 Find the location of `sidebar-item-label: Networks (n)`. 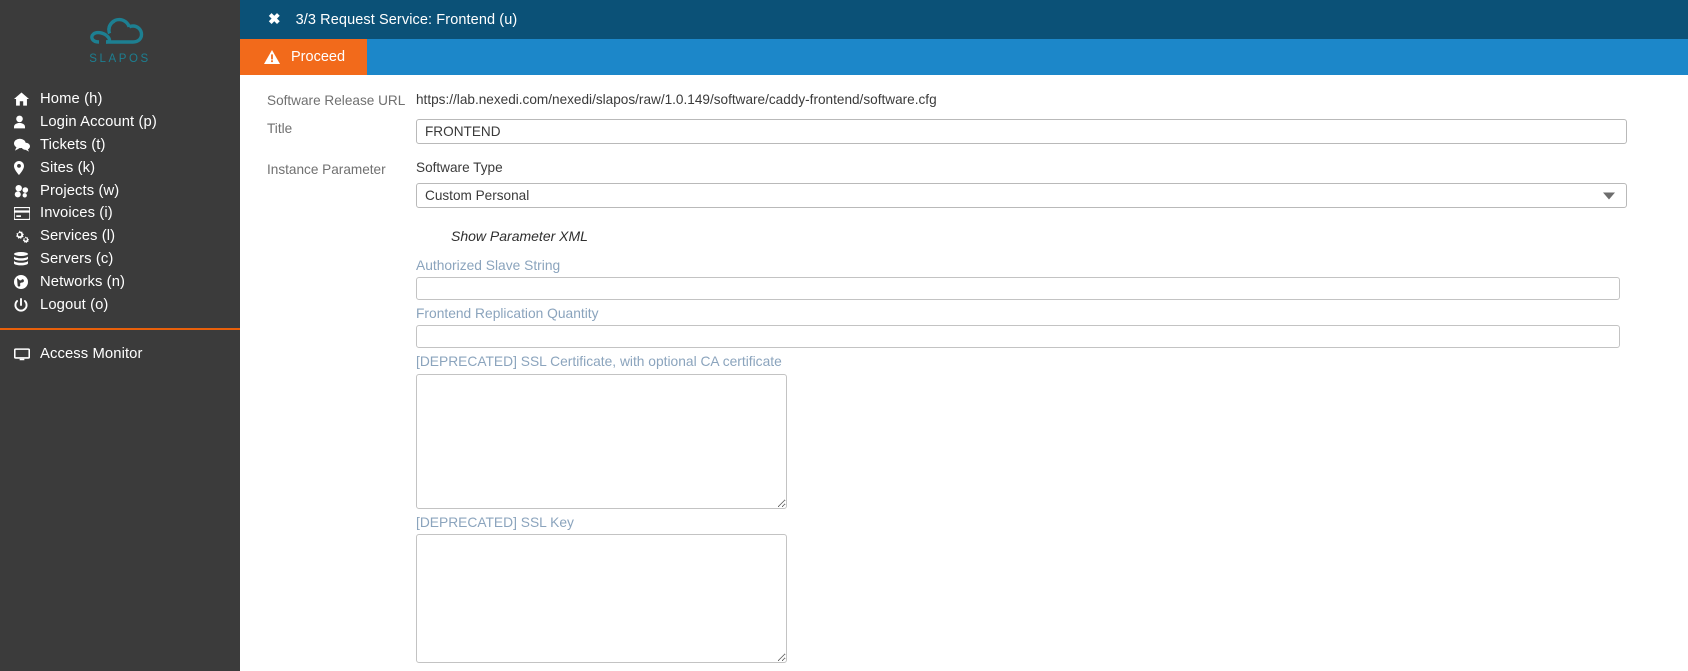

sidebar-item-label: Networks (n) is located at coordinates (83, 281).